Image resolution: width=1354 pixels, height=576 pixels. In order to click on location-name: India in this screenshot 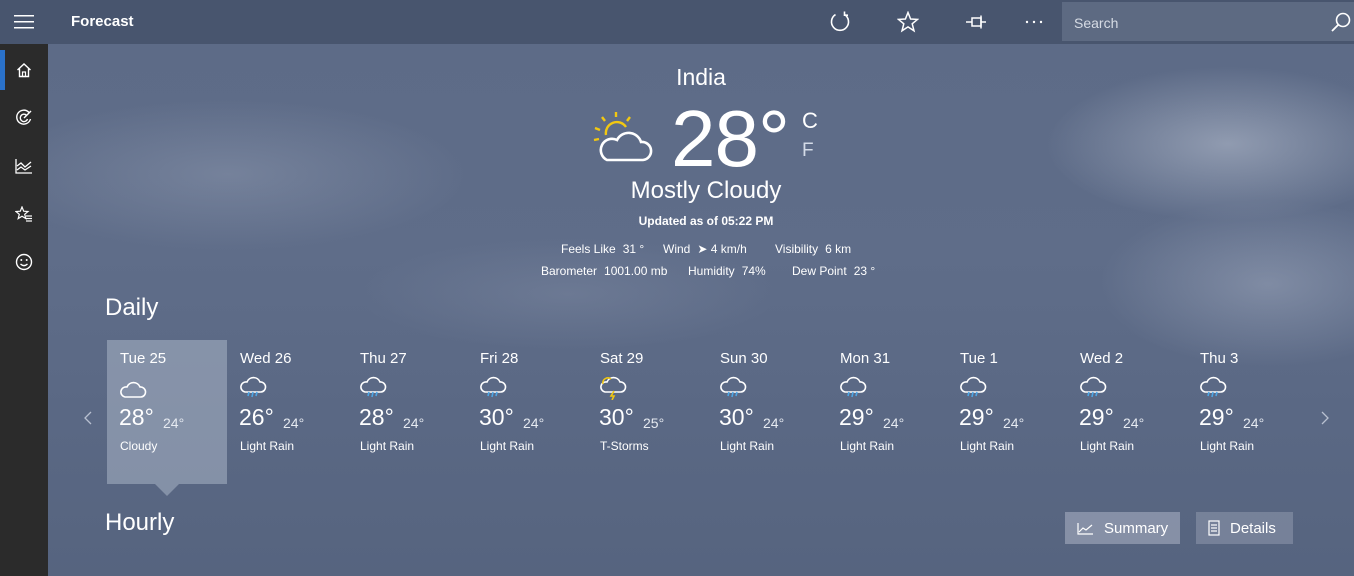, I will do `click(701, 77)`.